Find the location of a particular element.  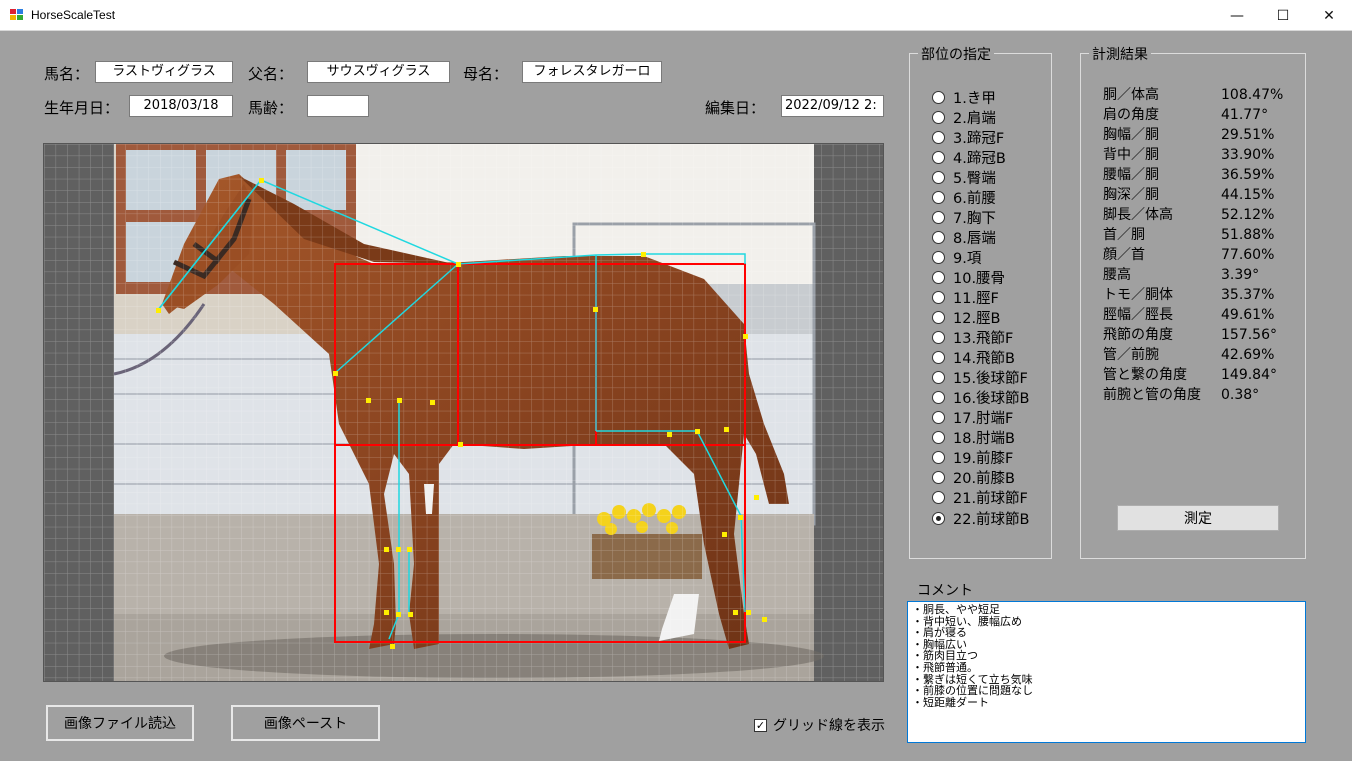

minimize-button: — is located at coordinates (1237, 15).